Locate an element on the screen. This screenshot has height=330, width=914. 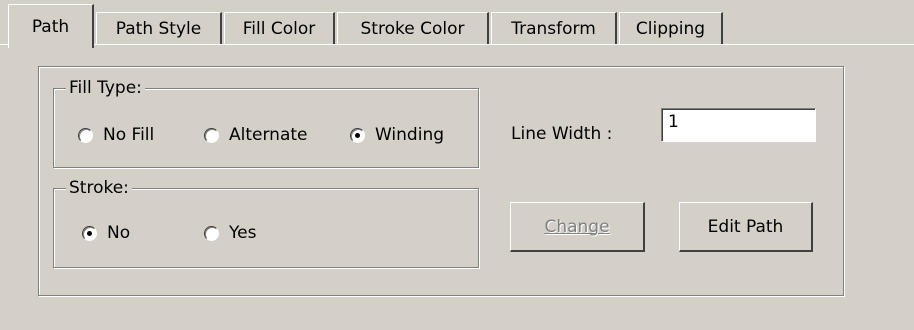
radio-alternate-label: Alternate is located at coordinates (268, 135).